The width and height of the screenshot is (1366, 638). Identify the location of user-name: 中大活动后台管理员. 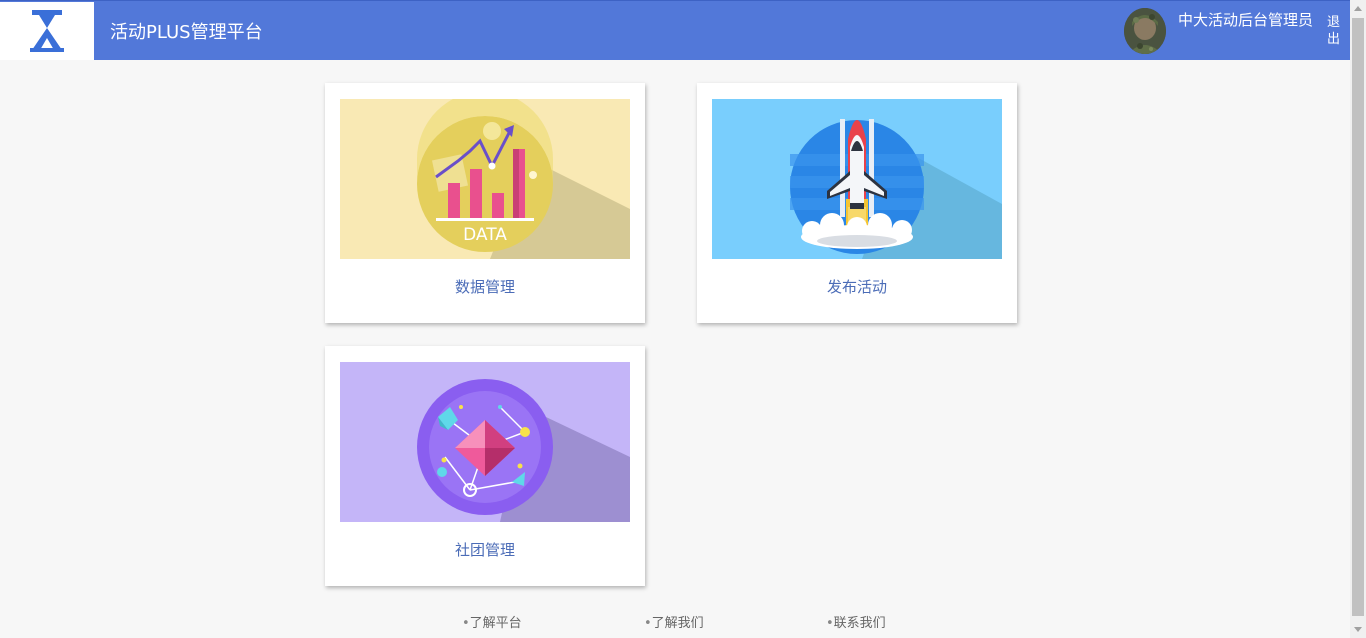
(1246, 20).